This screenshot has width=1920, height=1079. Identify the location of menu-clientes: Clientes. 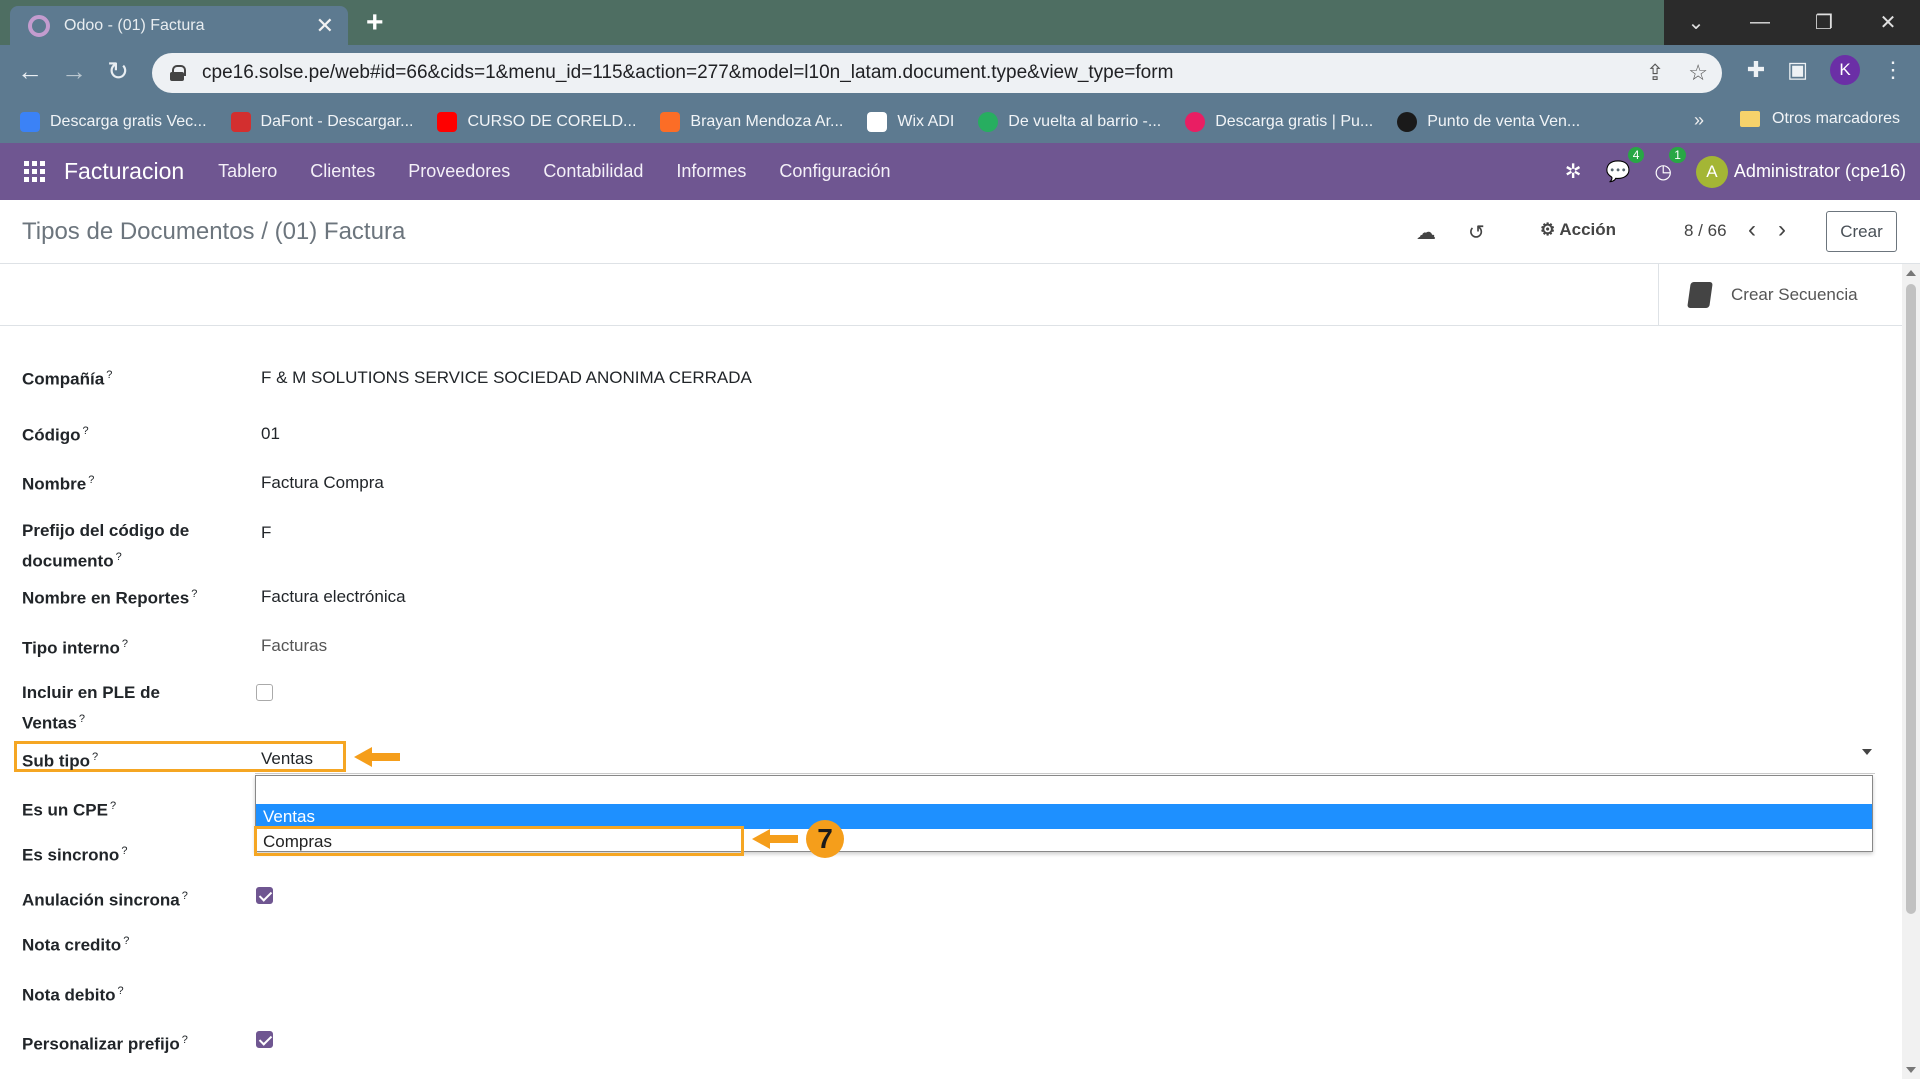
(342, 171).